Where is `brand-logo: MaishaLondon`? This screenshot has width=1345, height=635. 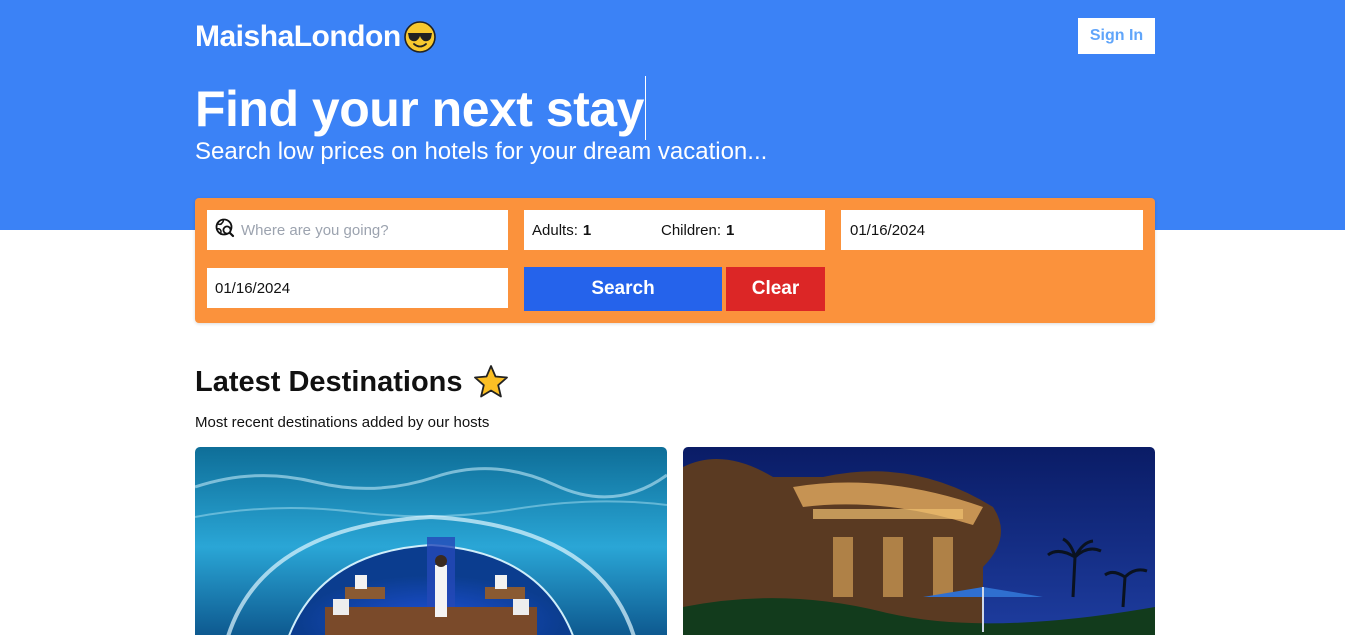
brand-logo: MaishaLondon is located at coordinates (316, 37).